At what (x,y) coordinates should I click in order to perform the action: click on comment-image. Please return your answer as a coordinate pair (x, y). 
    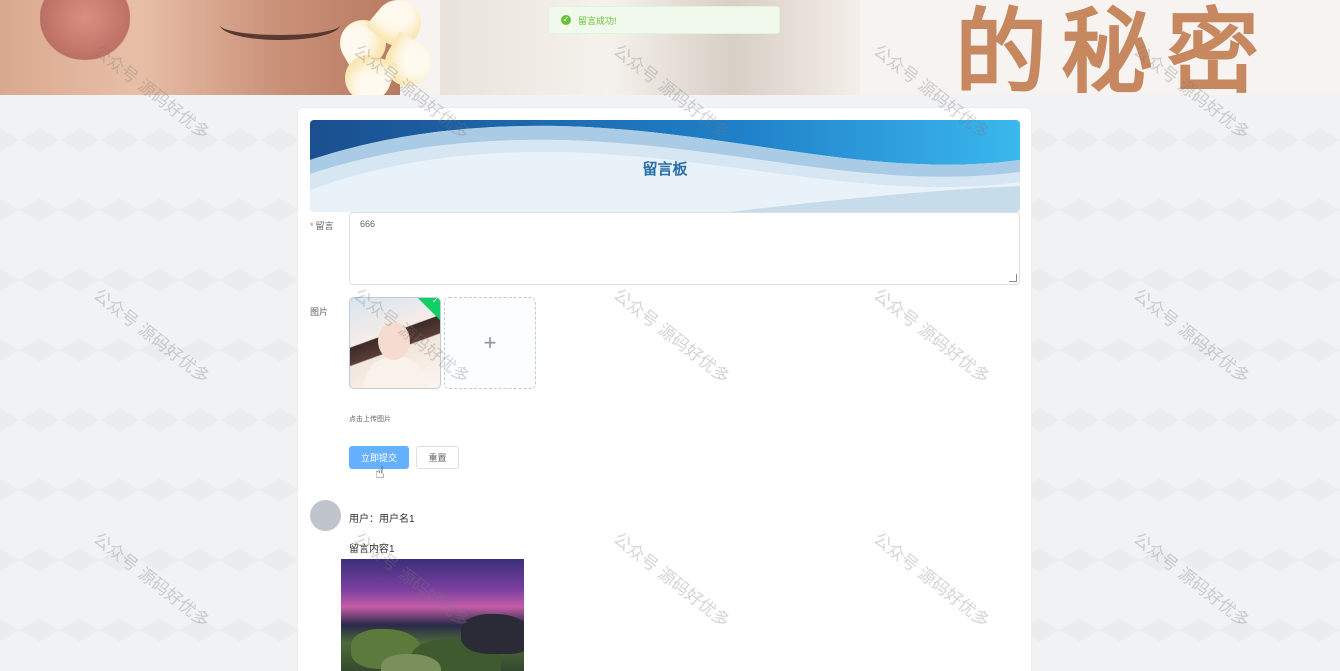
    Looking at the image, I should click on (432, 615).